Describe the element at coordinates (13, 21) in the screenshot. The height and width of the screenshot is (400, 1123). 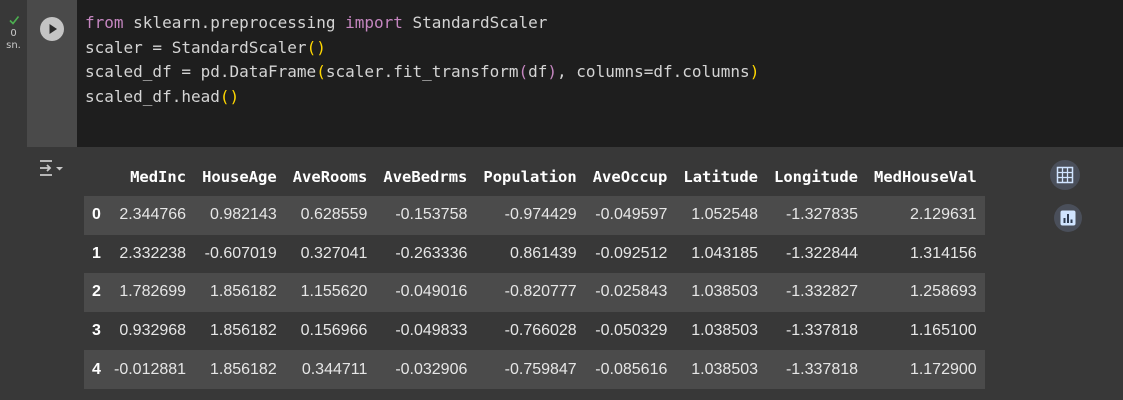
I see `check-icon` at that location.